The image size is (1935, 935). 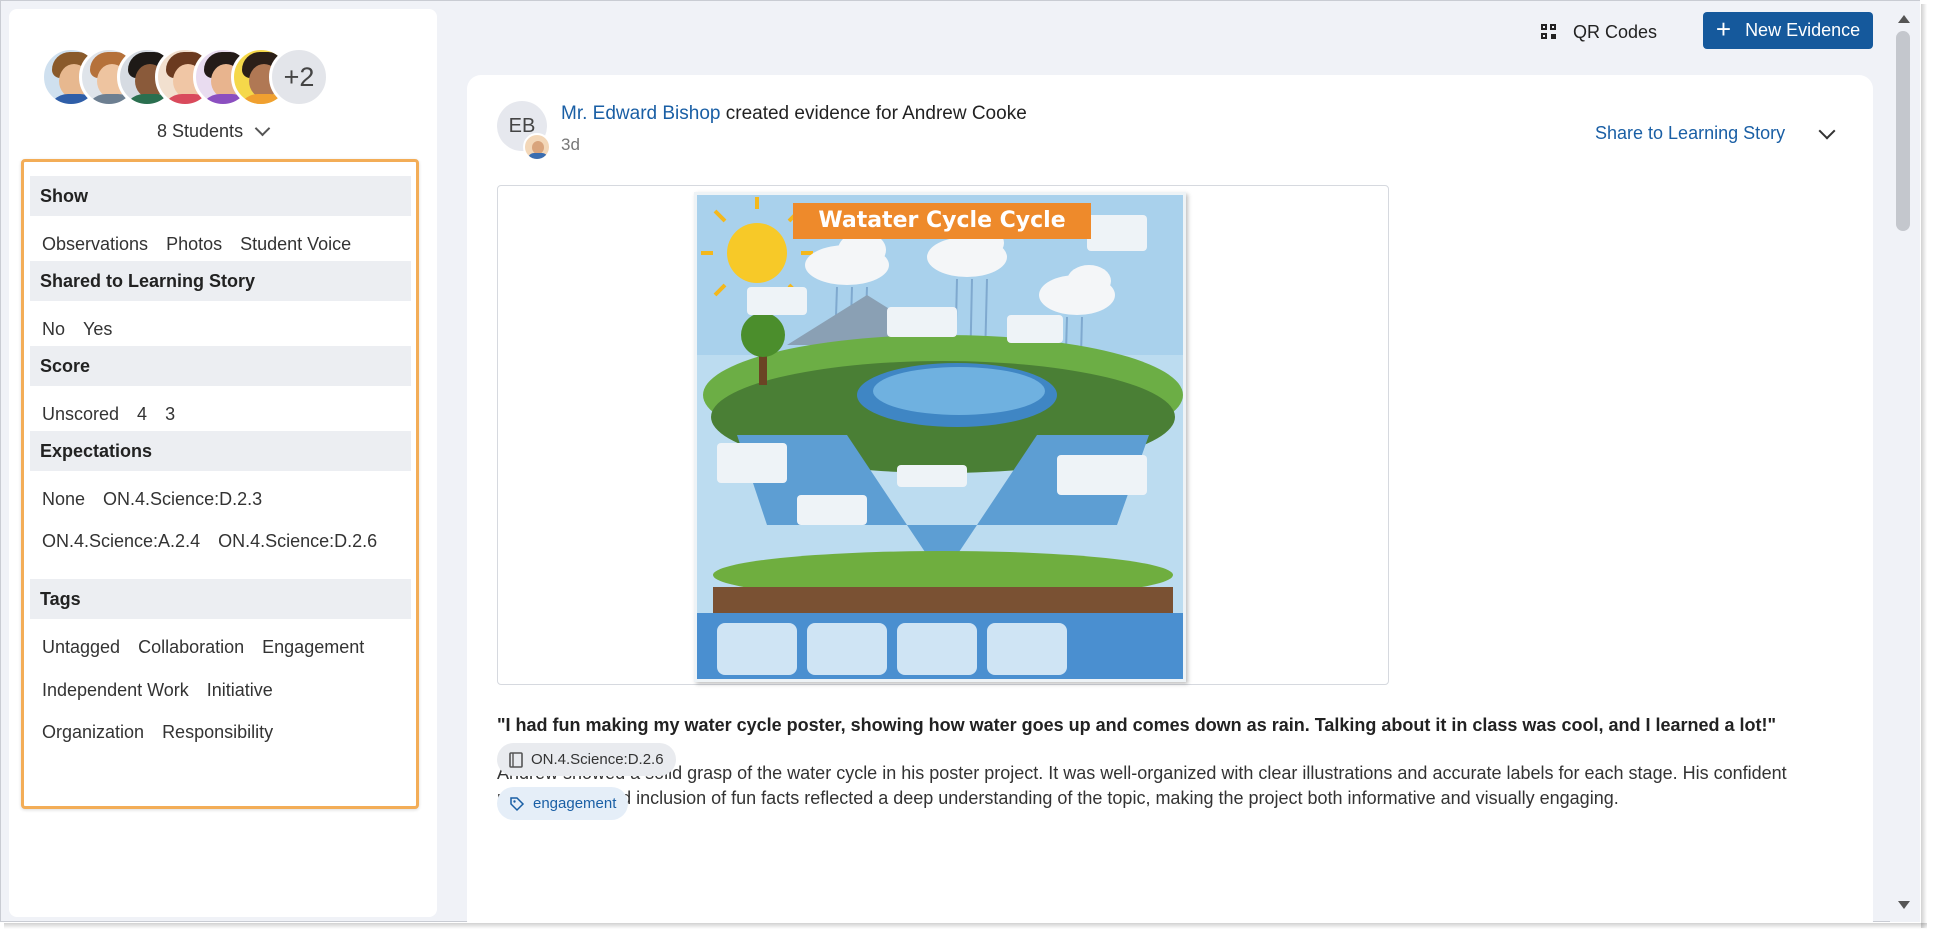 I want to click on filter-option: Photos, so click(x=194, y=244).